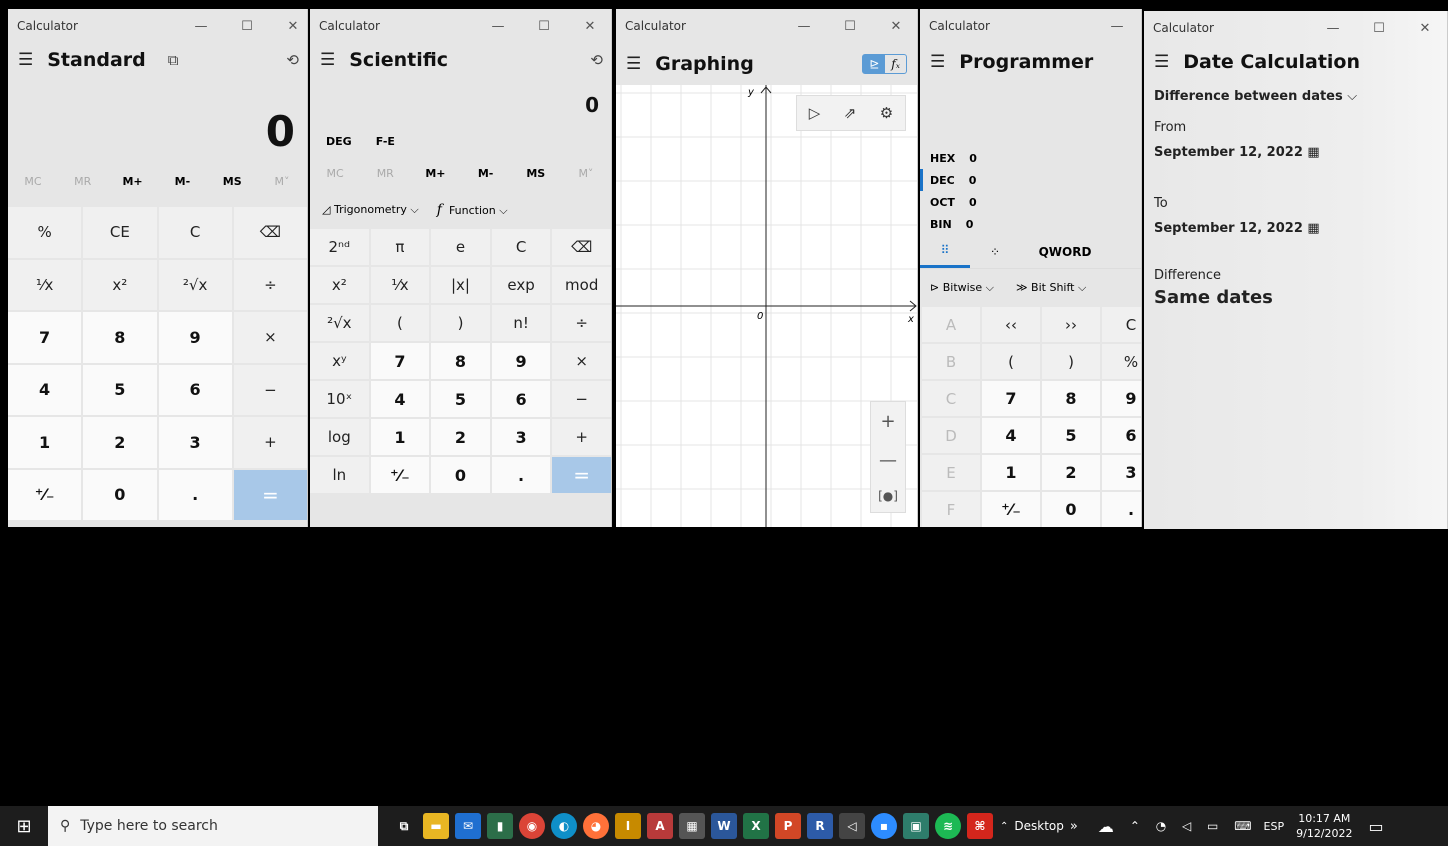 The height and width of the screenshot is (846, 1448). I want to click on zoom-out-button: —, so click(888, 460).